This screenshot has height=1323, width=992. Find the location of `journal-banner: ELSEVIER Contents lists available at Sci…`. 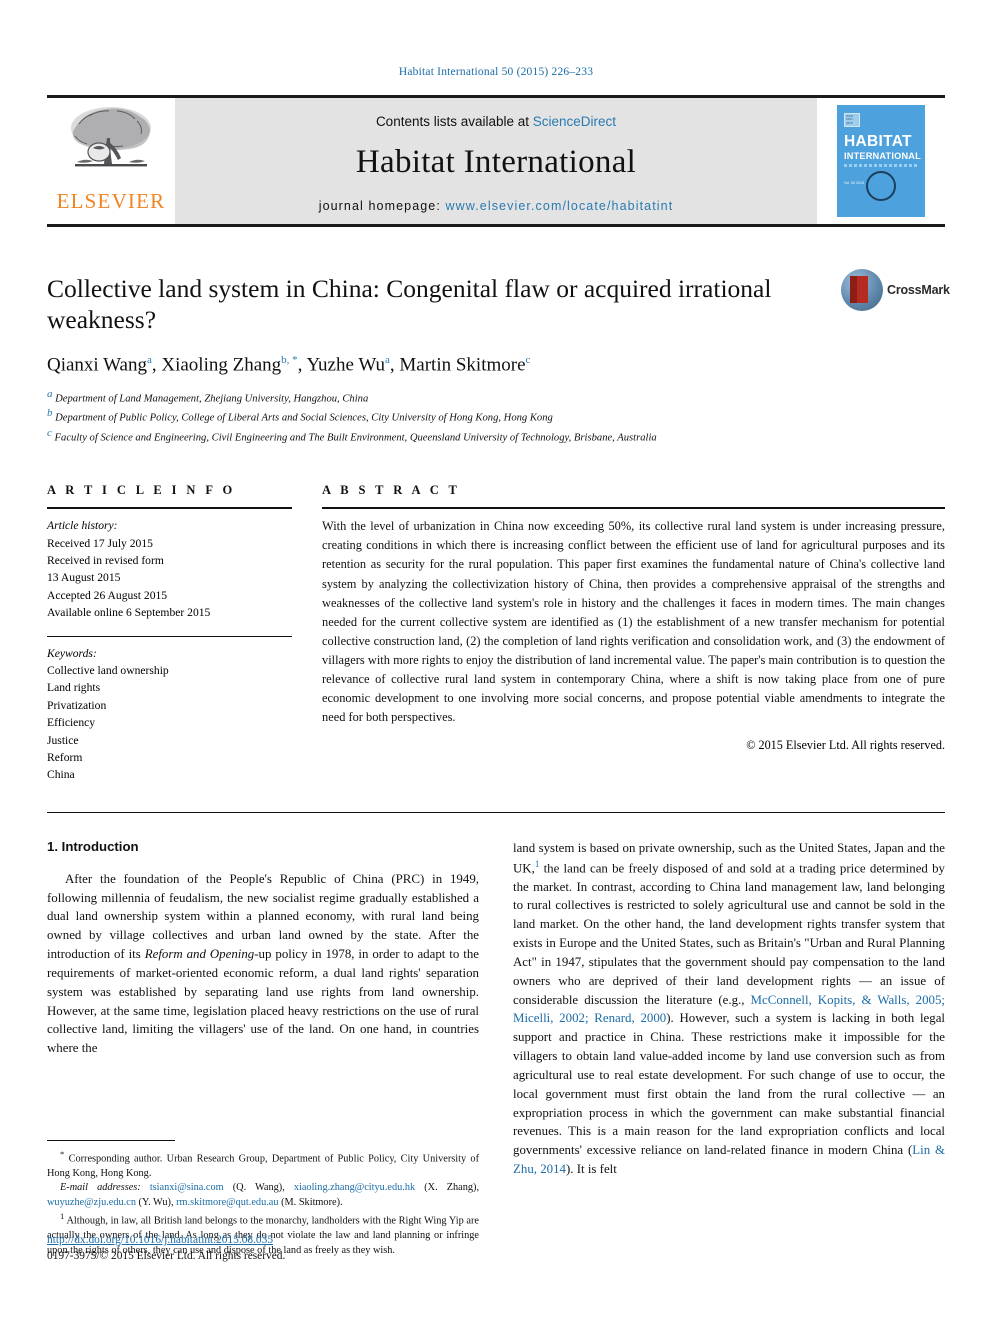

journal-banner: ELSEVIER Contents lists available at Sci… is located at coordinates (496, 161).